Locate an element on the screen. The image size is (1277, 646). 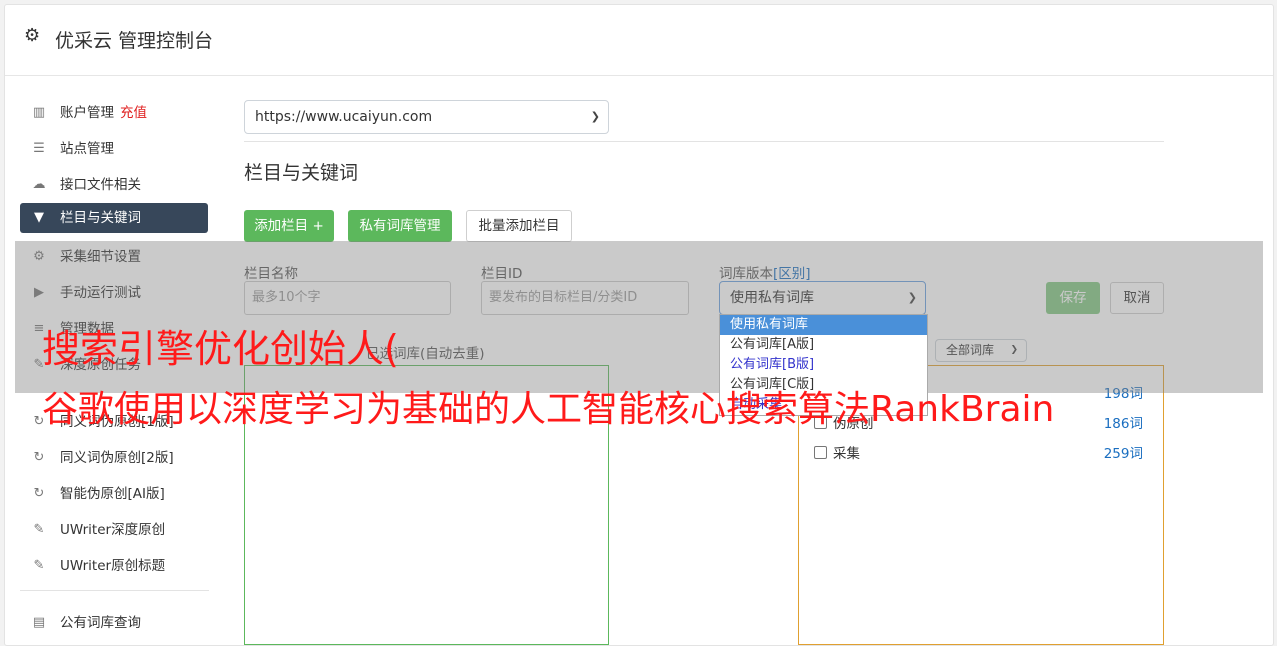
dropdown-option: 使用私有词库 is located at coordinates (823, 325).